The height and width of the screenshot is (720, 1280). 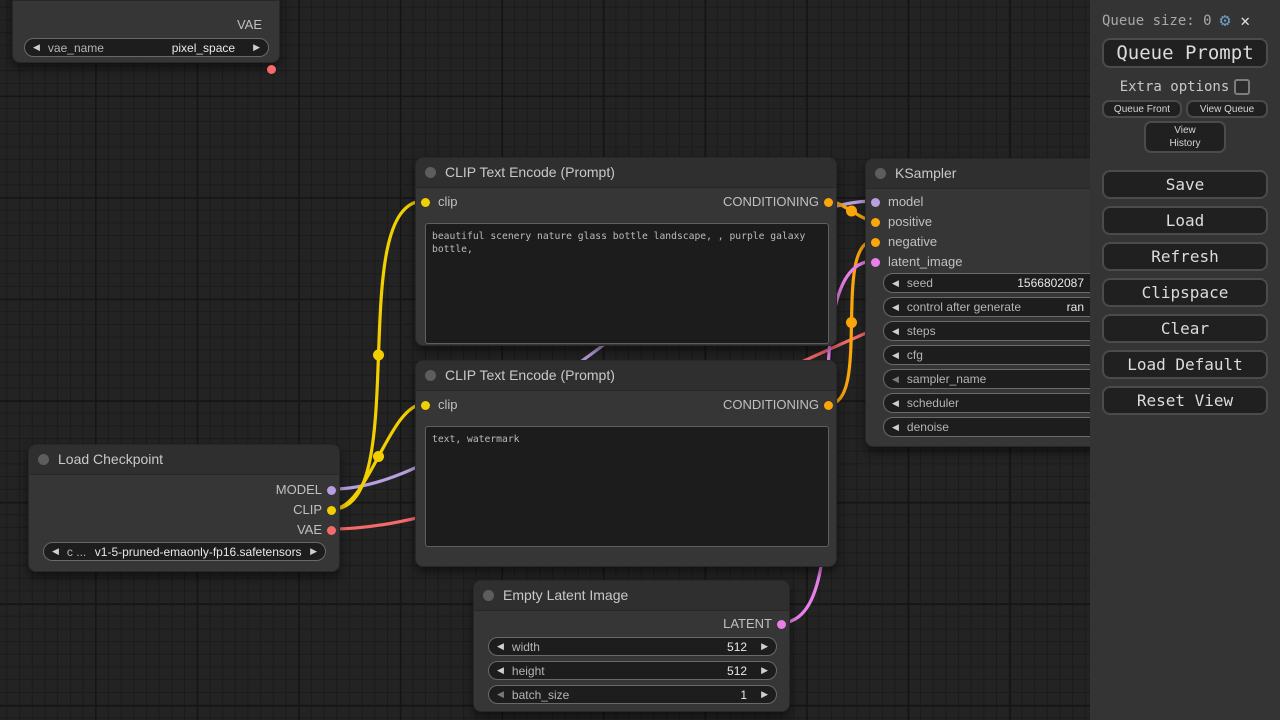 What do you see at coordinates (1185, 53) in the screenshot?
I see `queue-prompt-button: Queue Prompt` at bounding box center [1185, 53].